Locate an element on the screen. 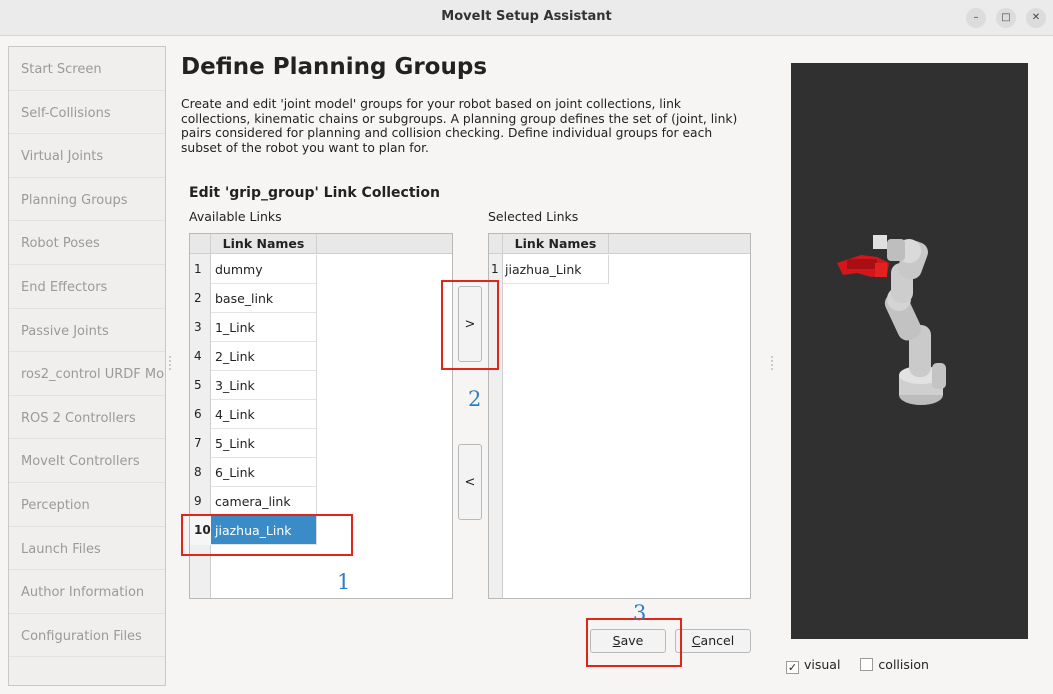 The height and width of the screenshot is (694, 1053). collision-checkbox is located at coordinates (867, 664).